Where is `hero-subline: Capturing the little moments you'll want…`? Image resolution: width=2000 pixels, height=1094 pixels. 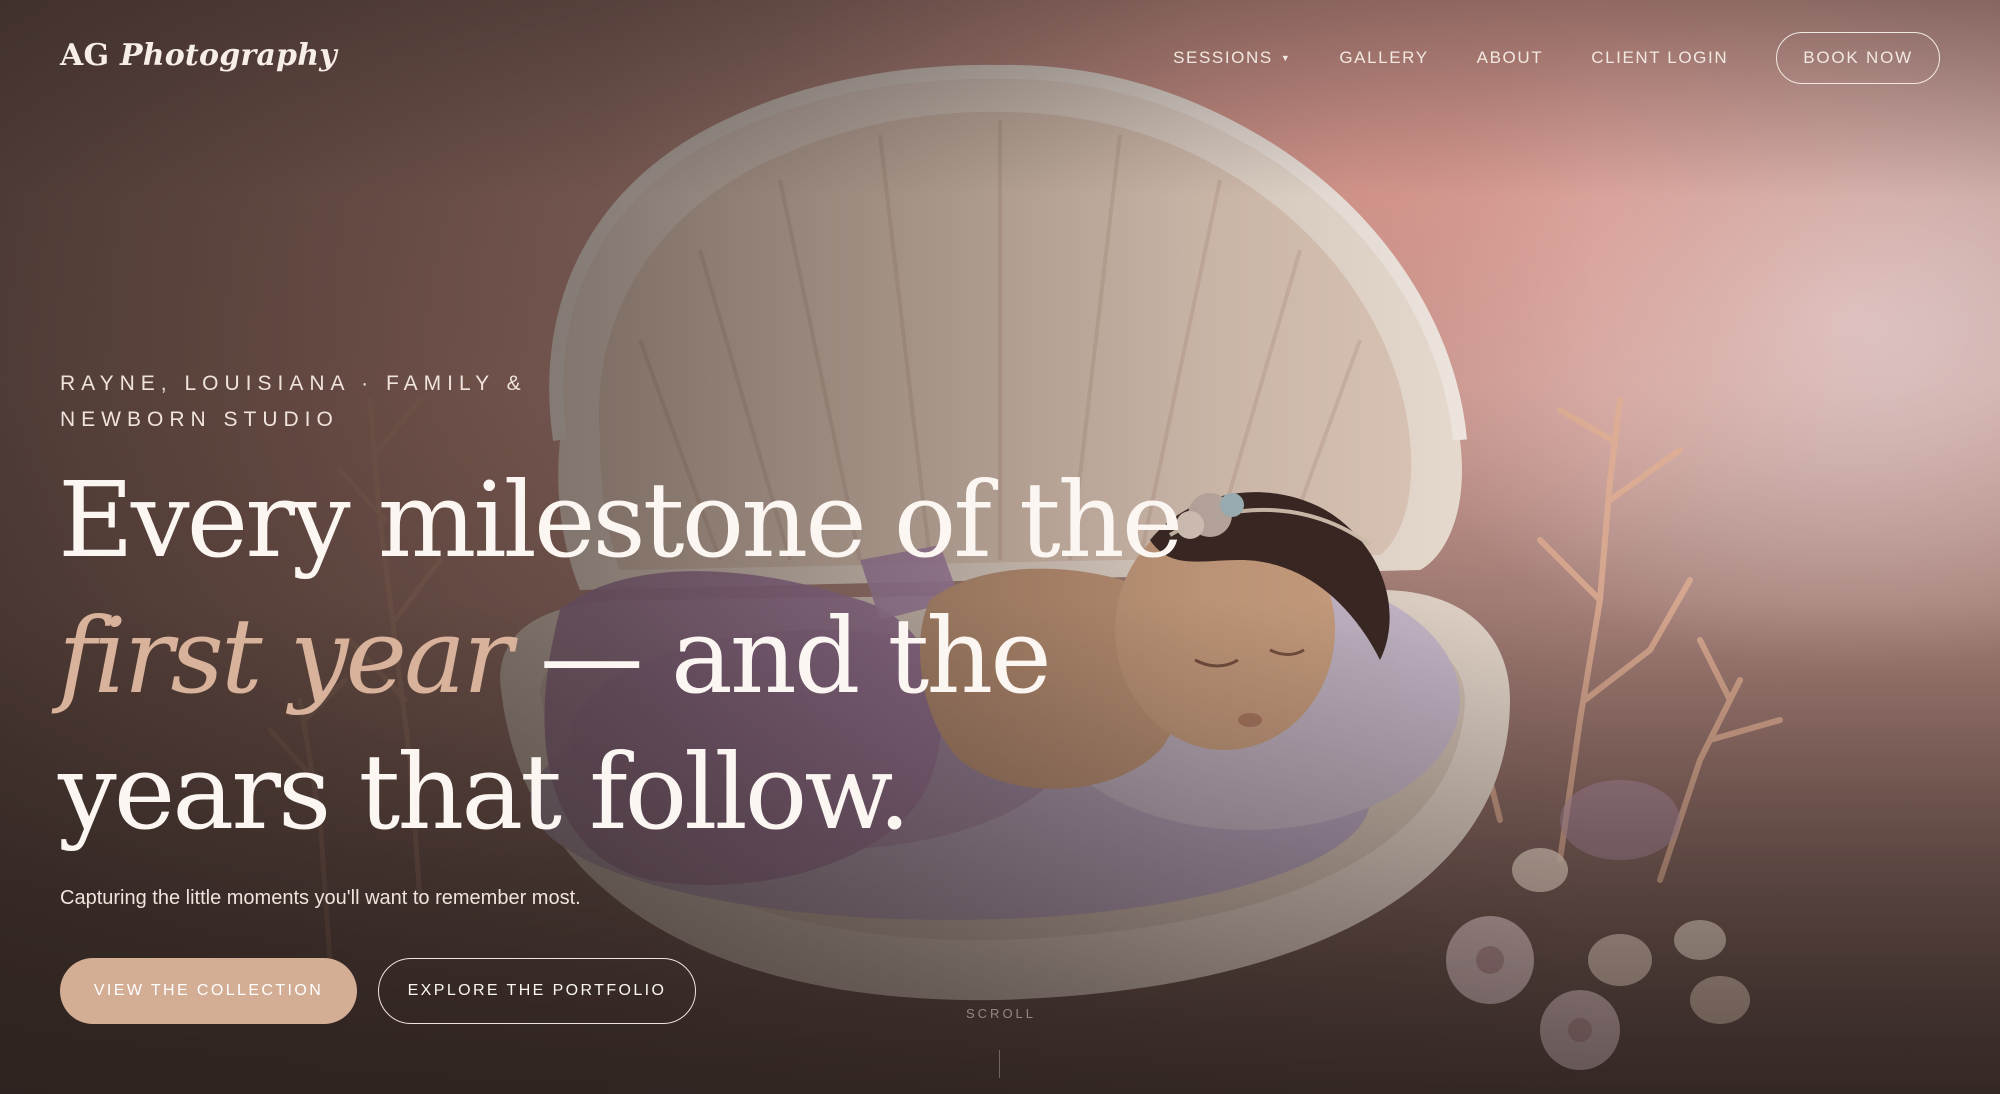
hero-subline: Capturing the little moments you'll want… is located at coordinates (320, 898).